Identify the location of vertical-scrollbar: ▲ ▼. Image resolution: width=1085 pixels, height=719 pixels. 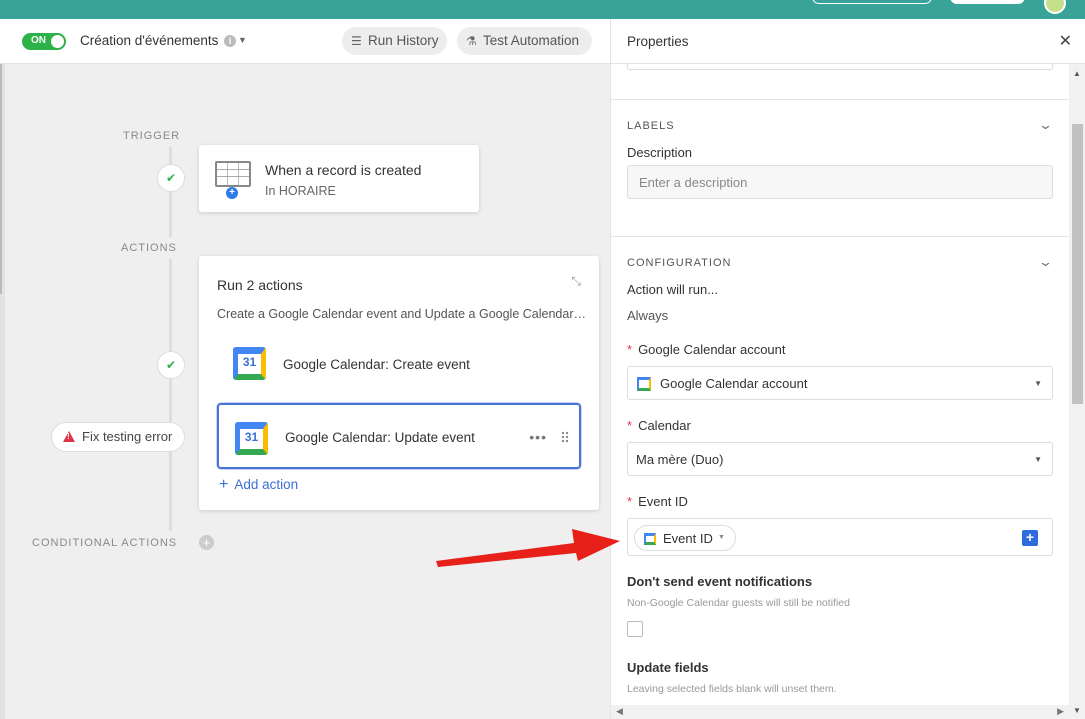
(1077, 391).